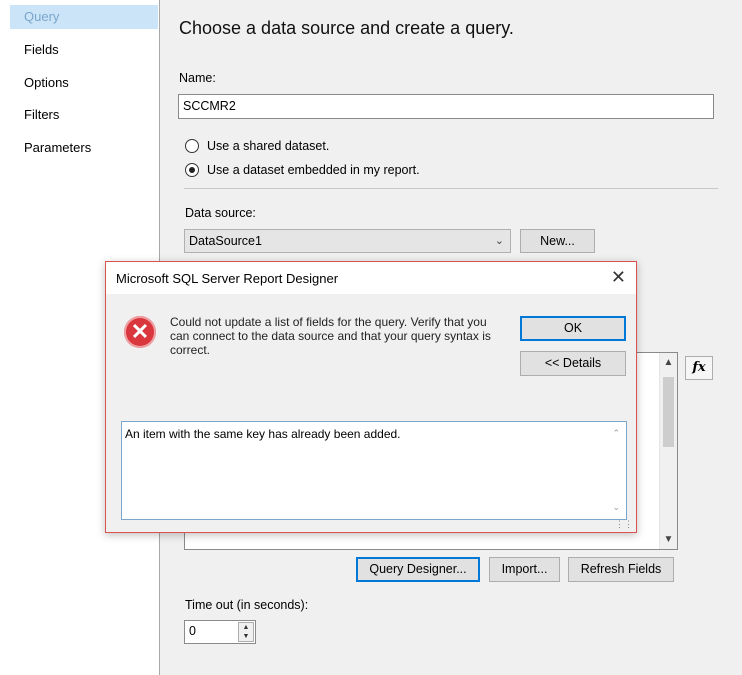 The image size is (742, 675). I want to click on scroll-thumb, so click(668, 412).